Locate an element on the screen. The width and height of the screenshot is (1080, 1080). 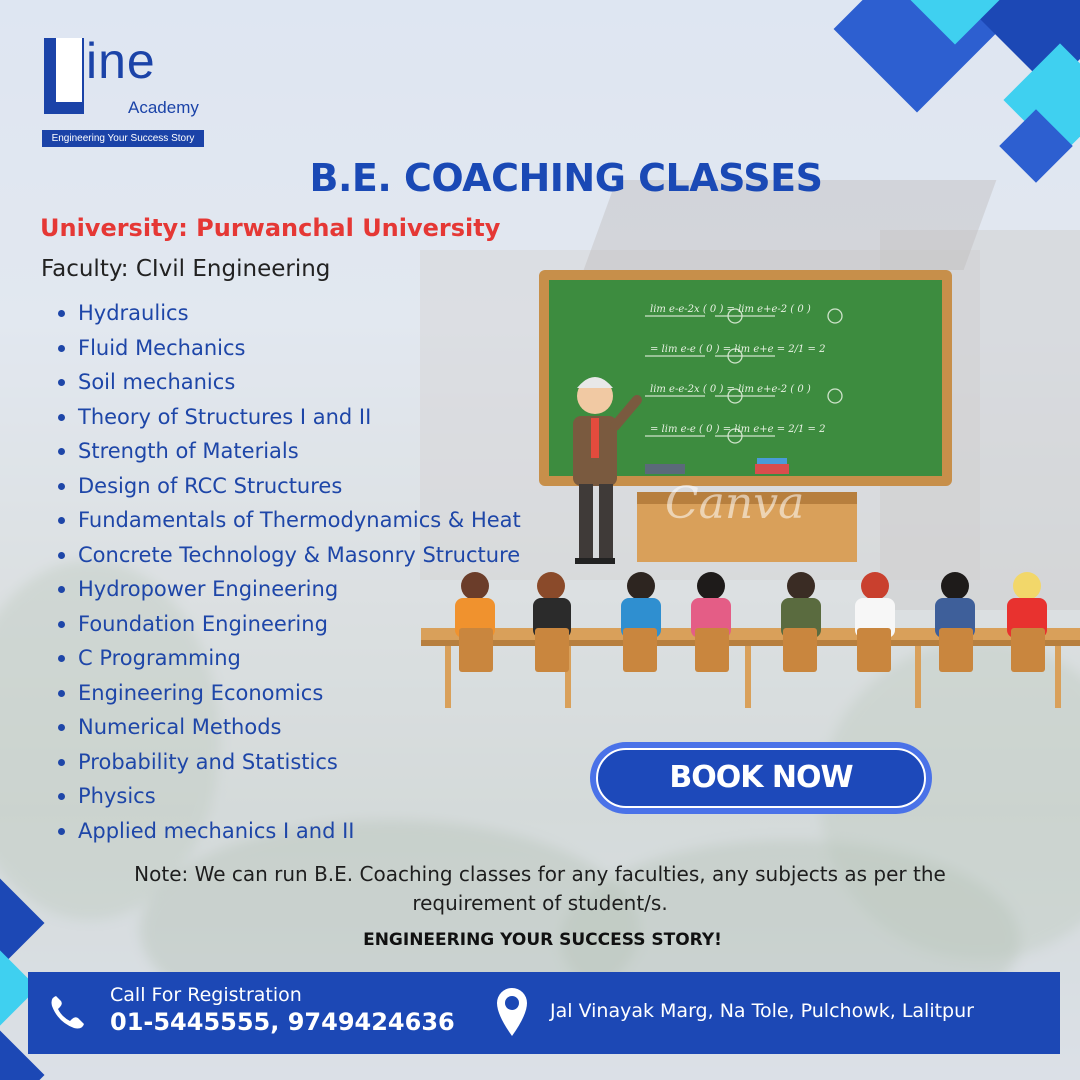
phone-numbers: 01-5445555, 9749424636 is located at coordinates (282, 1022).